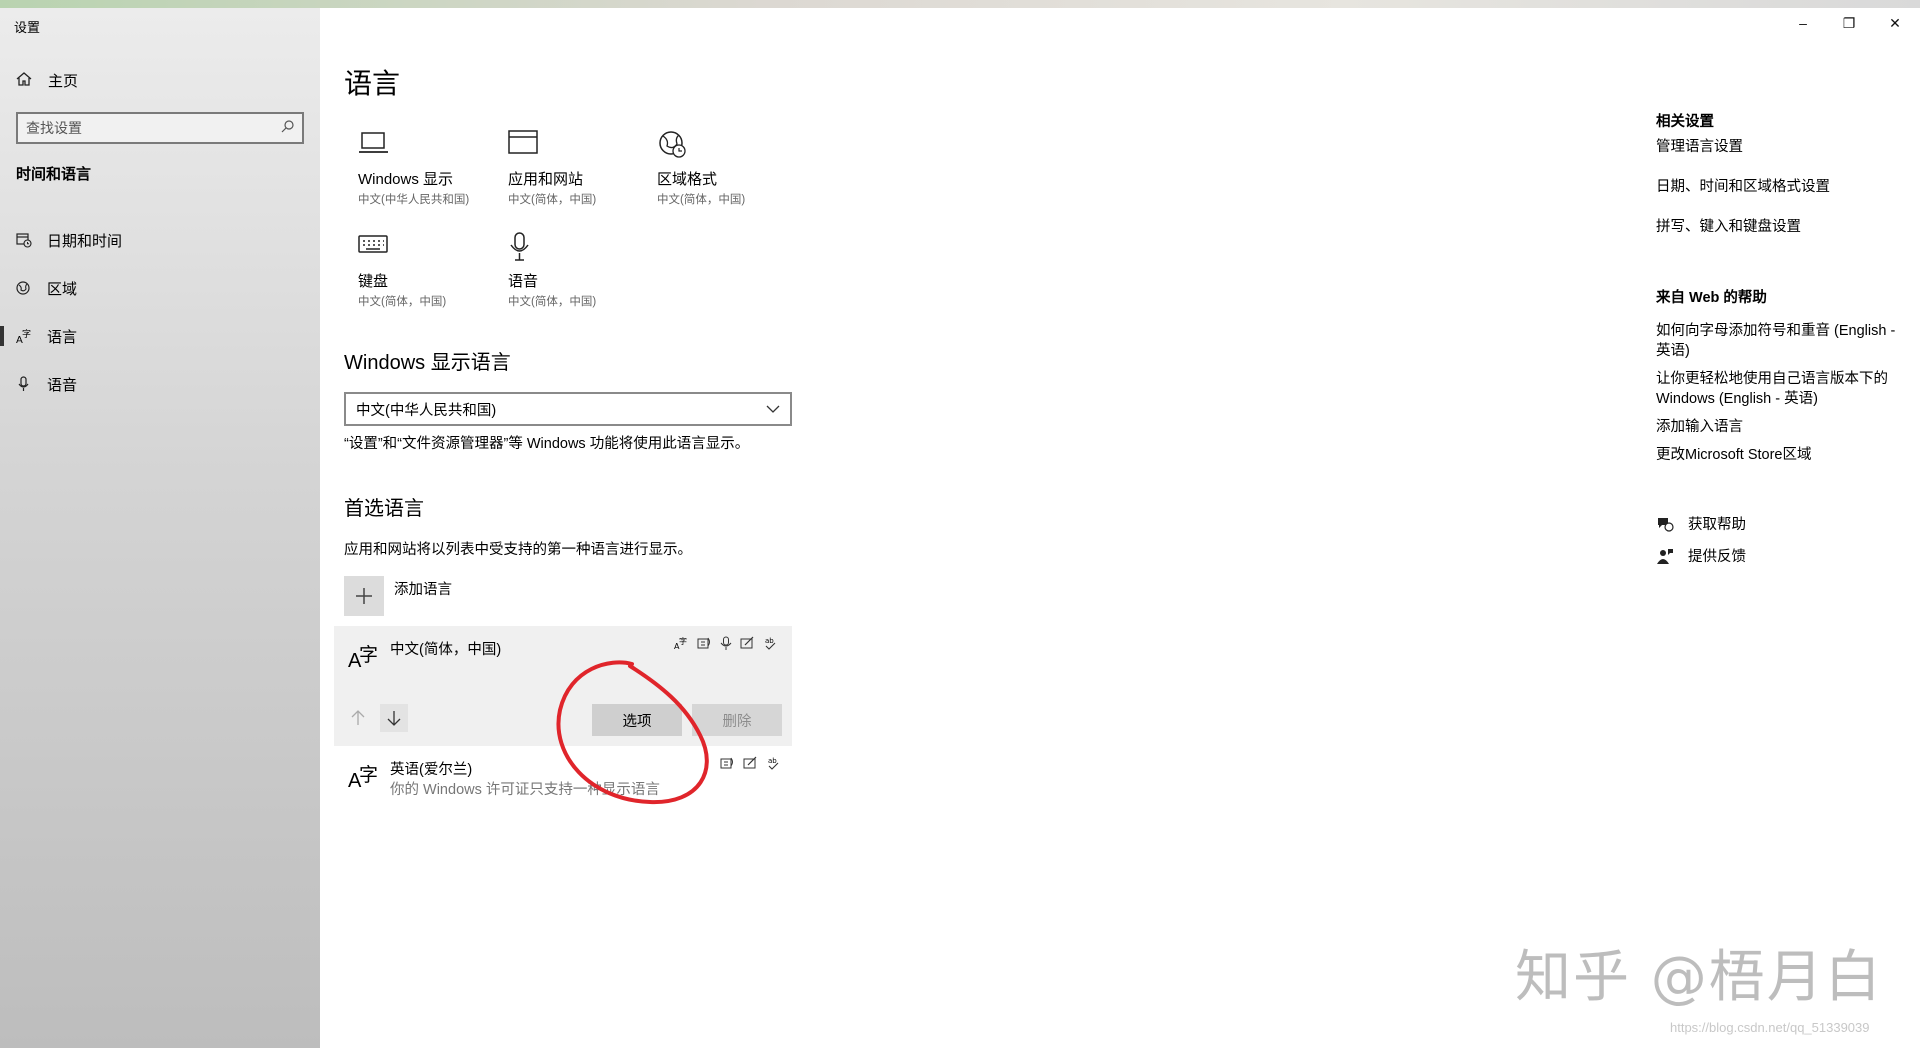 The height and width of the screenshot is (1048, 1920). I want to click on language-features: A字 ab, so click(726, 643).